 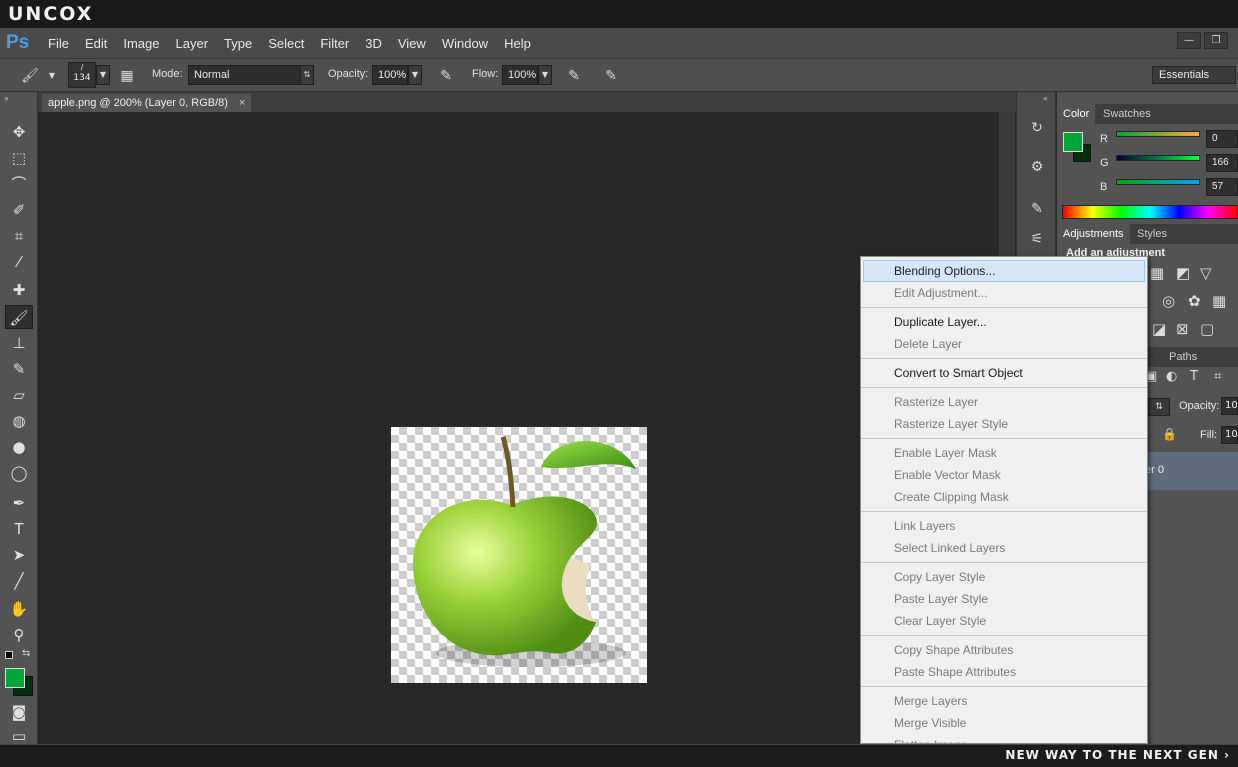 What do you see at coordinates (1222, 139) in the screenshot?
I see `r-value-input: 0` at bounding box center [1222, 139].